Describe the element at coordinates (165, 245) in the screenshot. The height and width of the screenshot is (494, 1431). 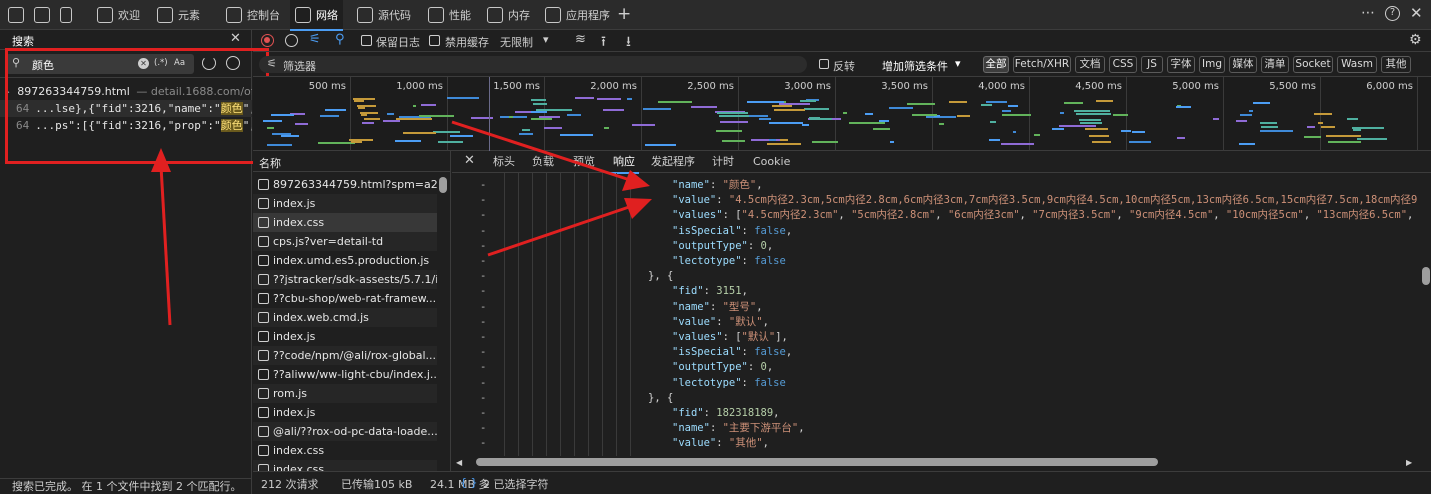
I see `annotation-arrow-up` at that location.